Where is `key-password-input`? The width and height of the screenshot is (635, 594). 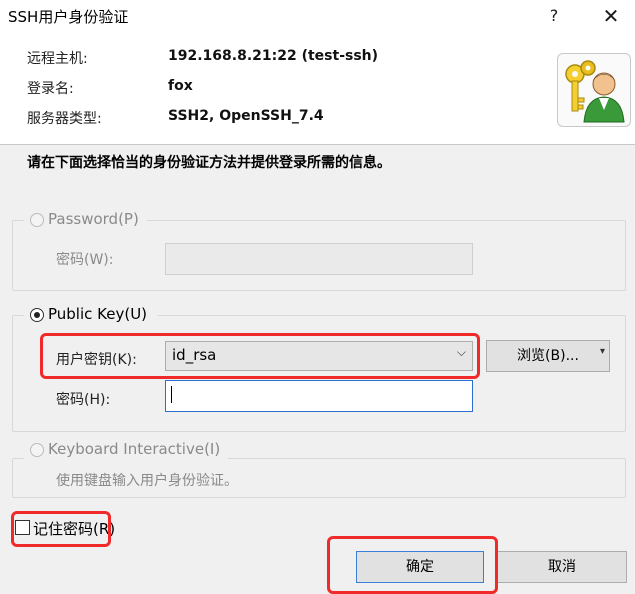 key-password-input is located at coordinates (319, 396).